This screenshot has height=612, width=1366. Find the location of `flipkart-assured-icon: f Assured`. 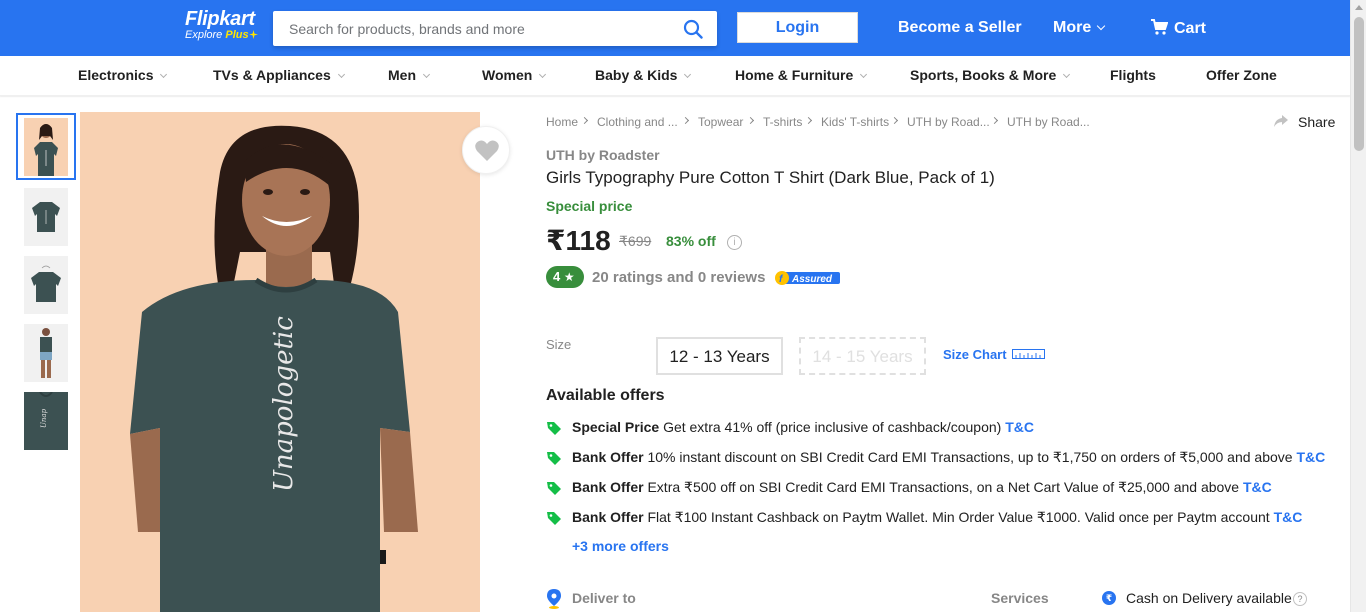

flipkart-assured-icon: f Assured is located at coordinates (807, 278).